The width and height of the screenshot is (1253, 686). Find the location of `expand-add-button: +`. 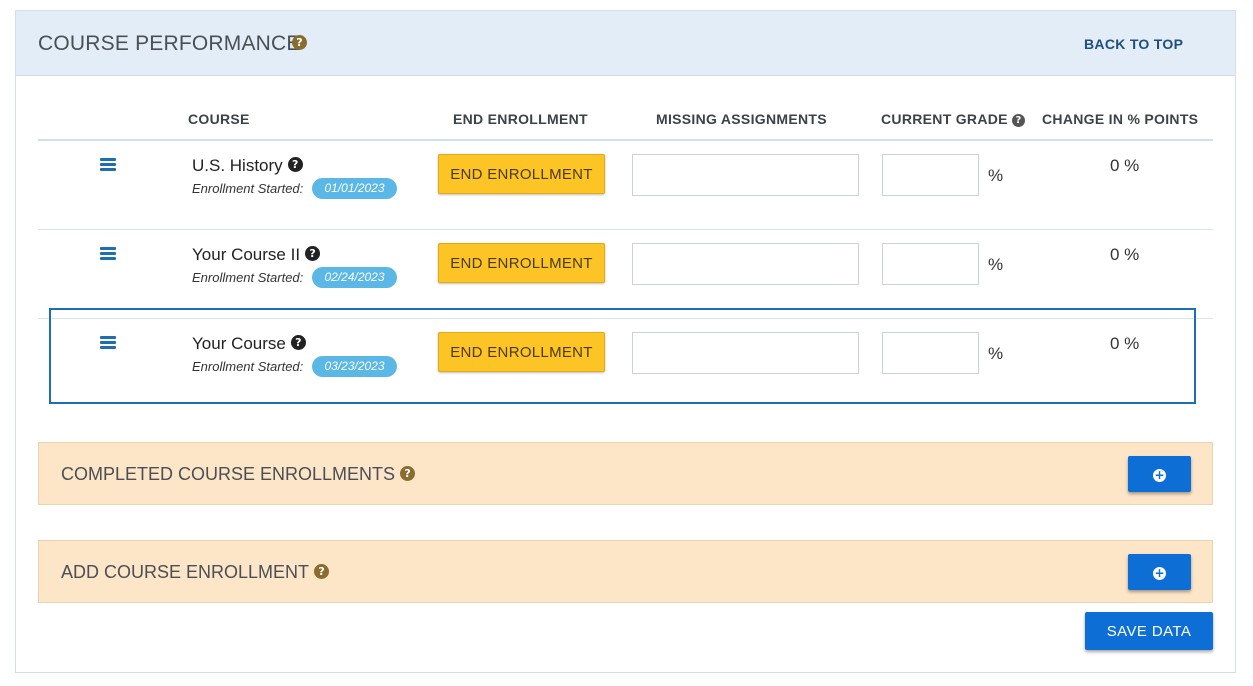

expand-add-button: + is located at coordinates (1159, 572).